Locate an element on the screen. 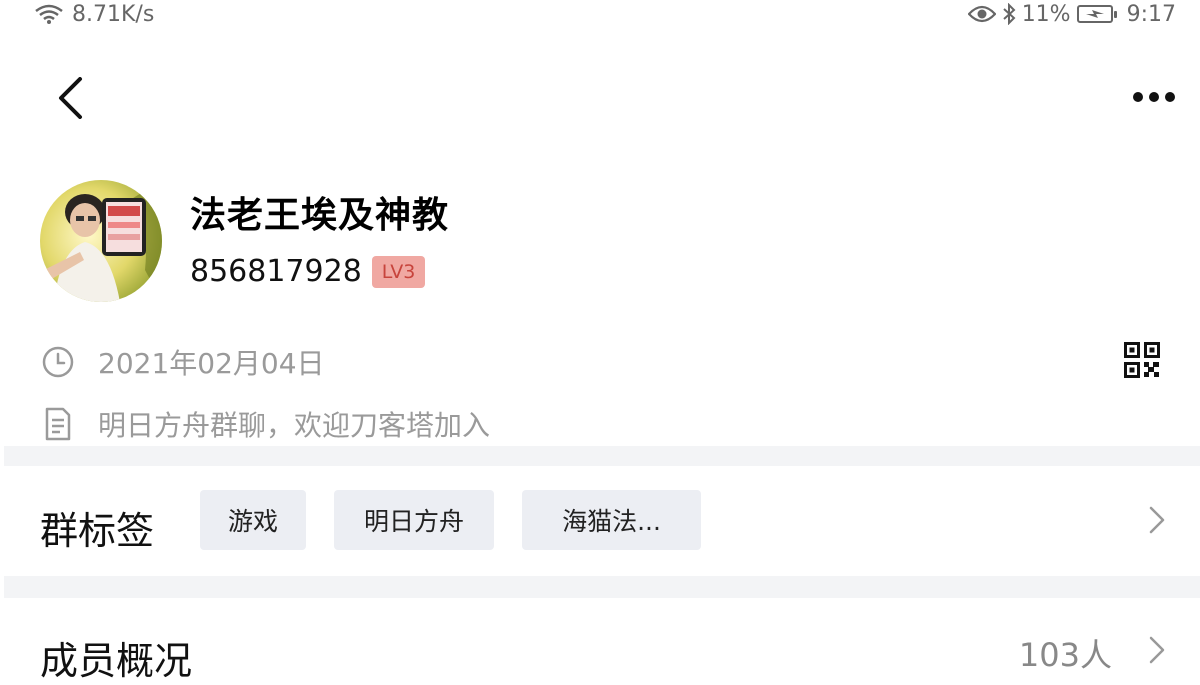 Image resolution: width=1200 pixels, height=685 pixels. status-bar-left: 8.71K/s is located at coordinates (94, 14).